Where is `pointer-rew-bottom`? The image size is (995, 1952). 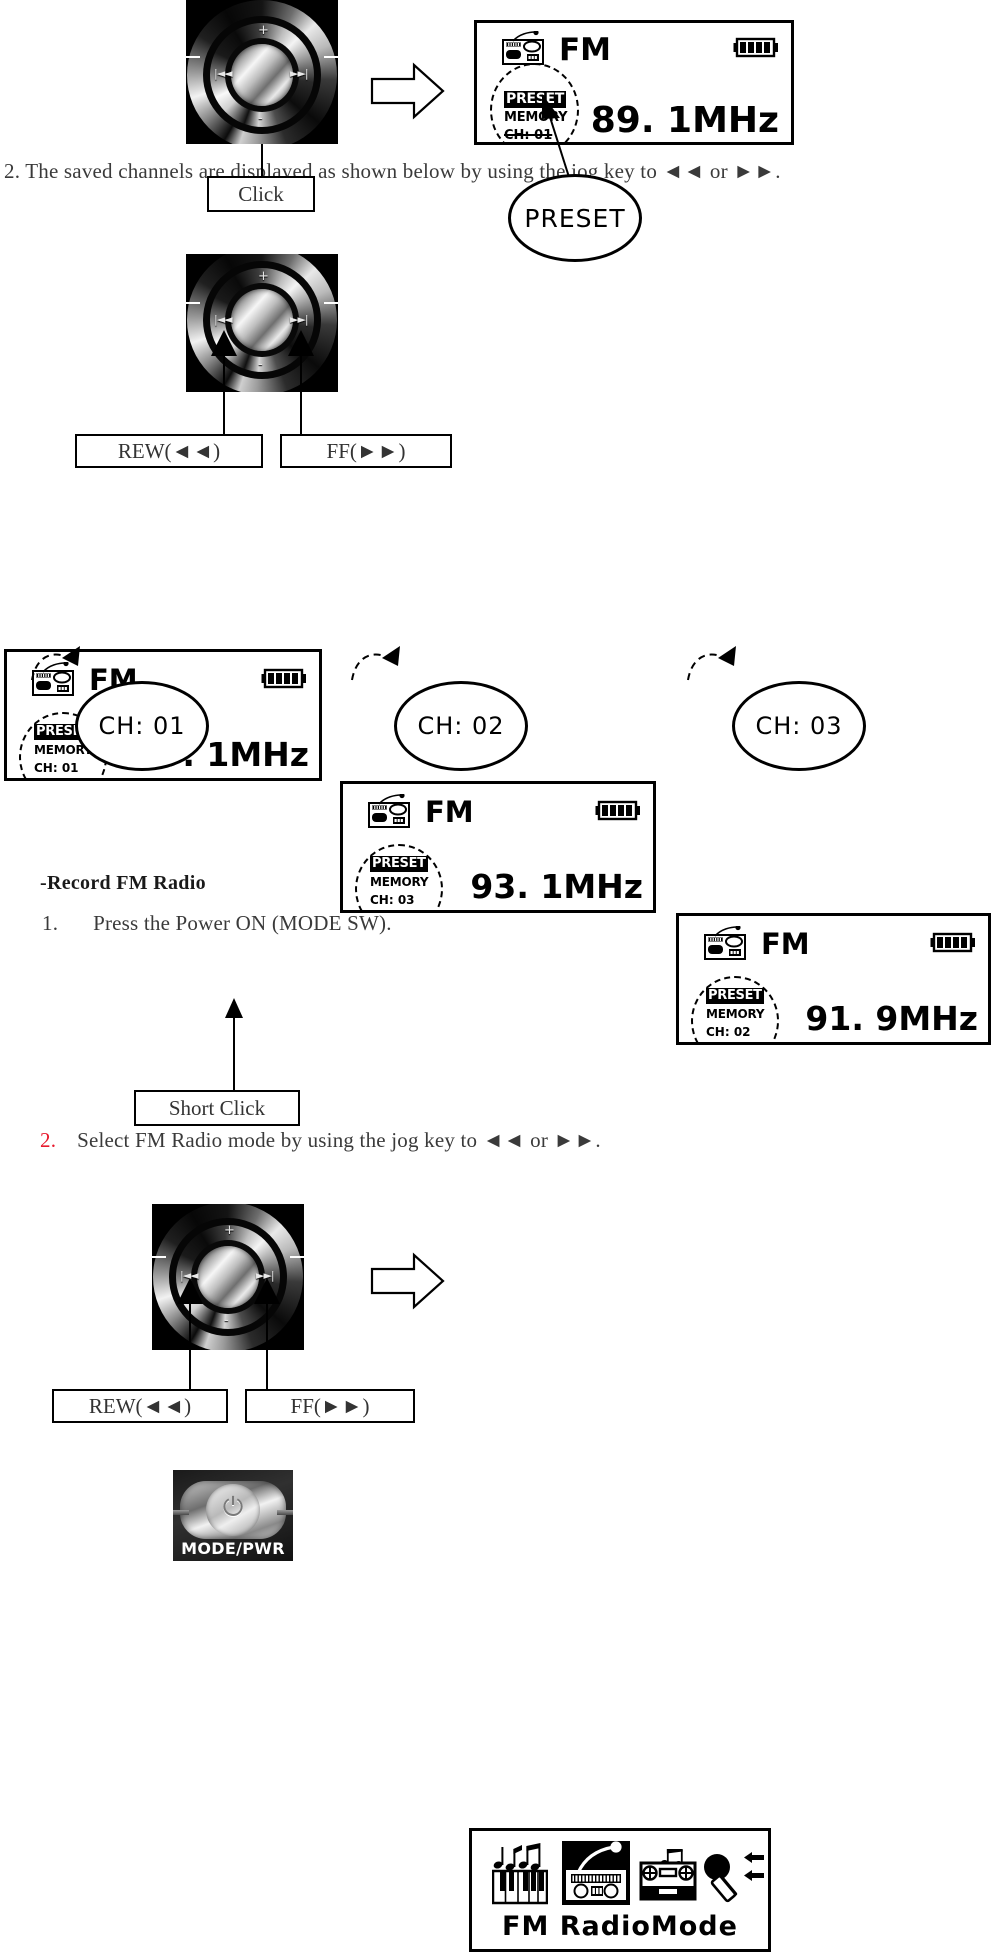 pointer-rew-bottom is located at coordinates (190, 1334).